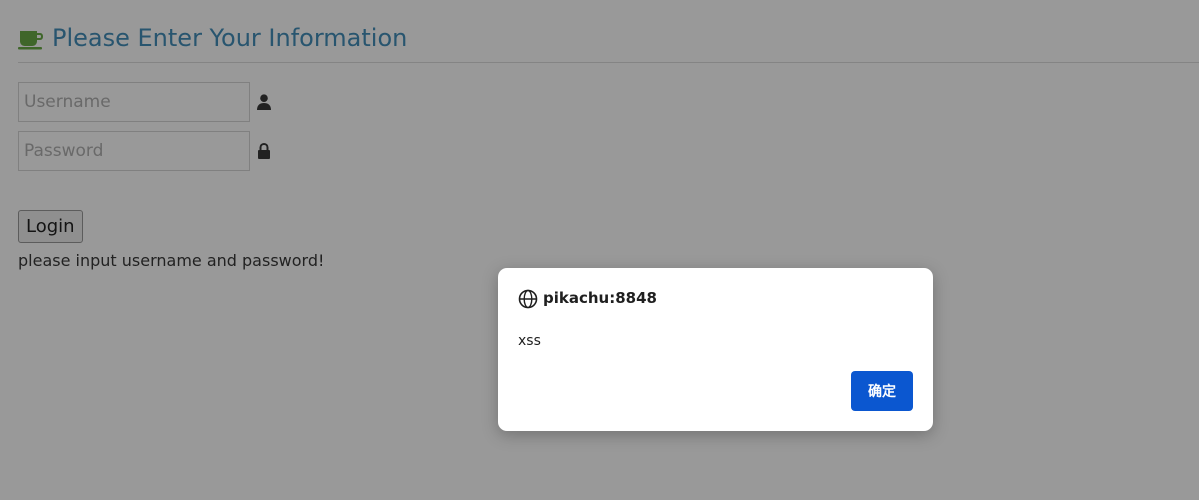 The width and height of the screenshot is (1199, 500). I want to click on dialog-message: xss, so click(529, 341).